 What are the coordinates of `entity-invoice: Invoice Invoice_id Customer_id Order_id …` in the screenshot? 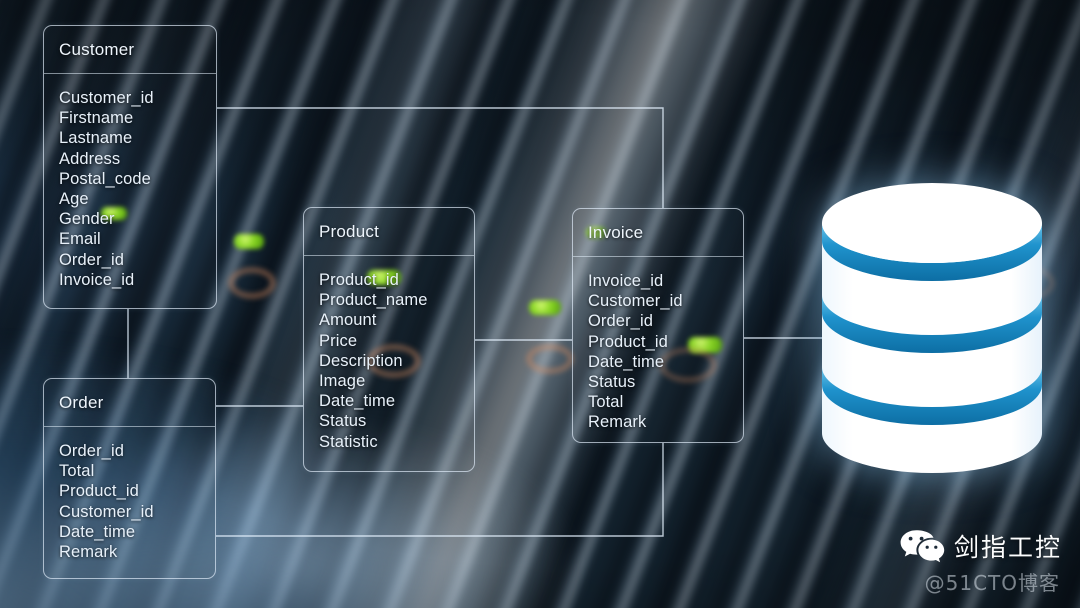 It's located at (658, 325).